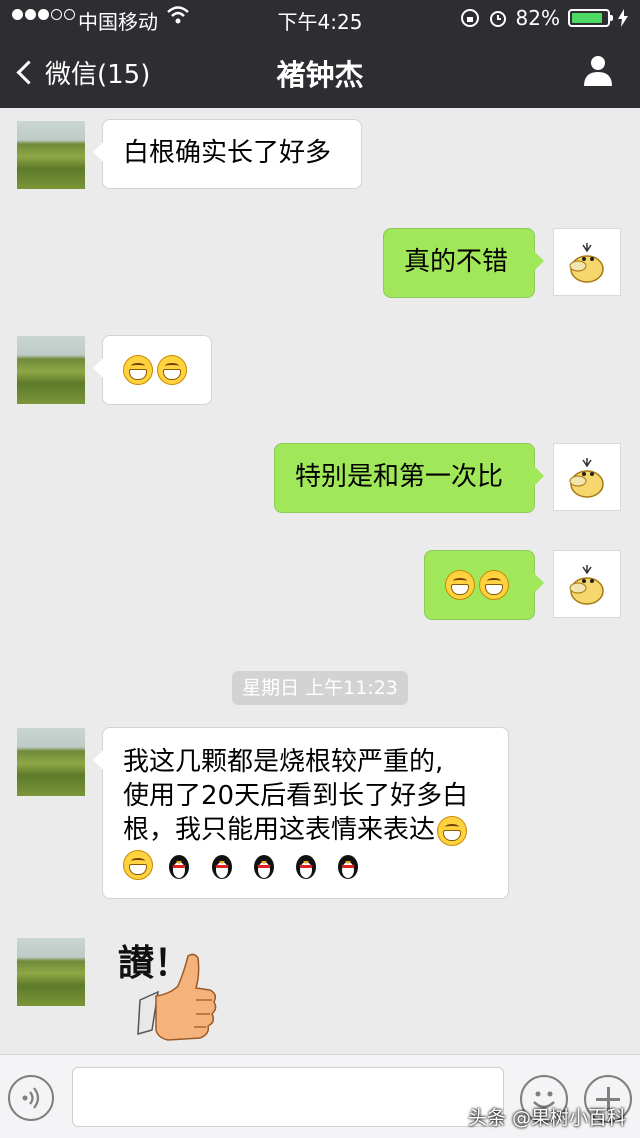 The image size is (640, 1138). I want to click on nav-bar: 微信(15) 褚钟杰, so click(320, 72).